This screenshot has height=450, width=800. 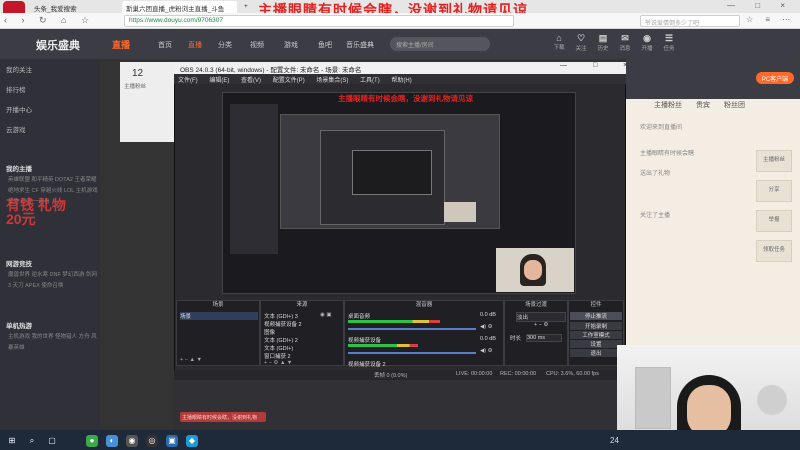 I want to click on sources-dock-title: 来源, so click(x=302, y=305).